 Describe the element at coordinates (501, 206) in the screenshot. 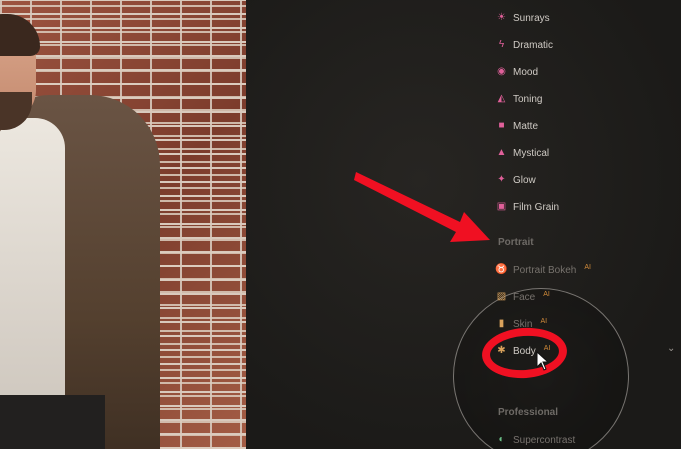

I see `film-grain-icon: ▣` at that location.